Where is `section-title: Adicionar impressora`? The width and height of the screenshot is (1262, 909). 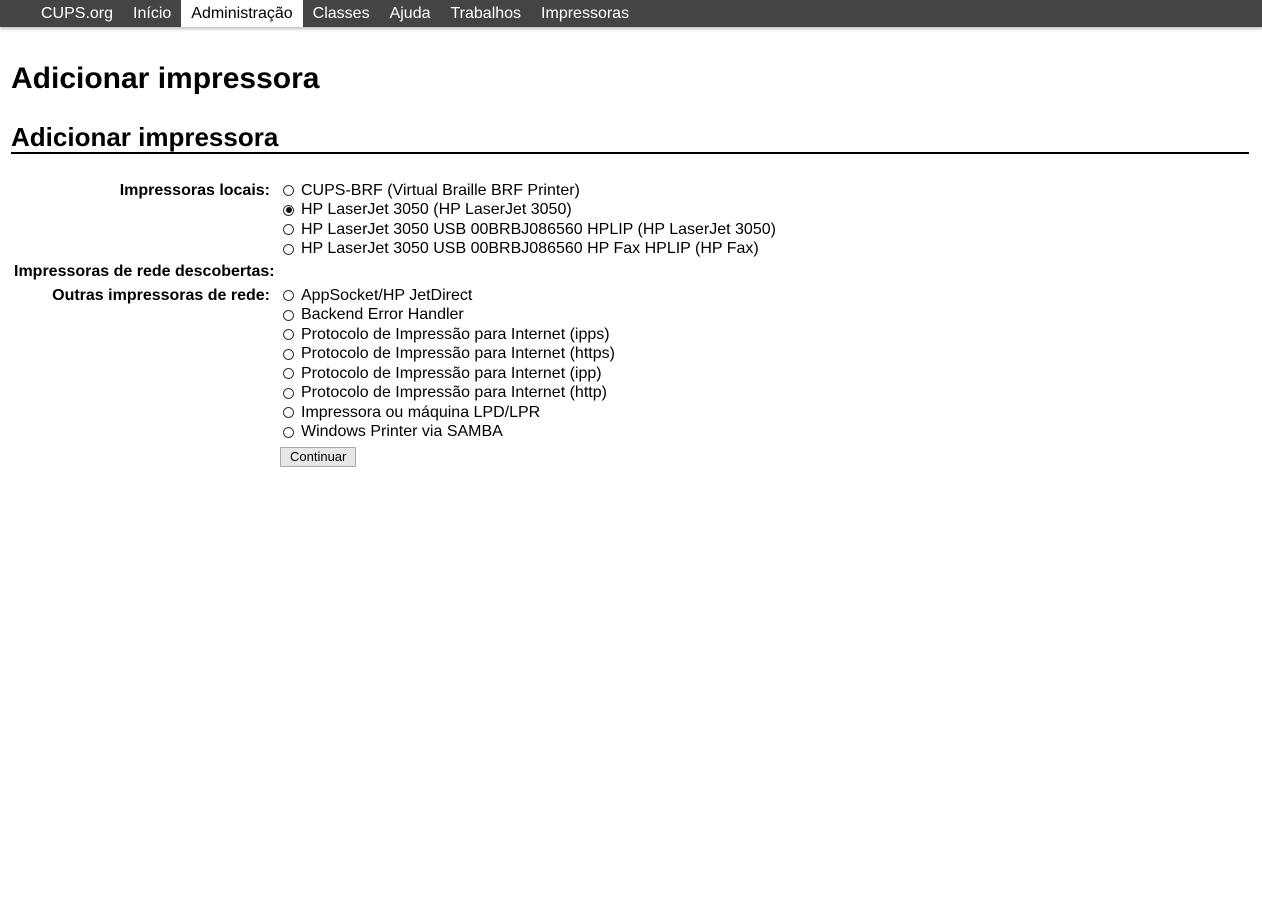 section-title: Adicionar impressora is located at coordinates (630, 138).